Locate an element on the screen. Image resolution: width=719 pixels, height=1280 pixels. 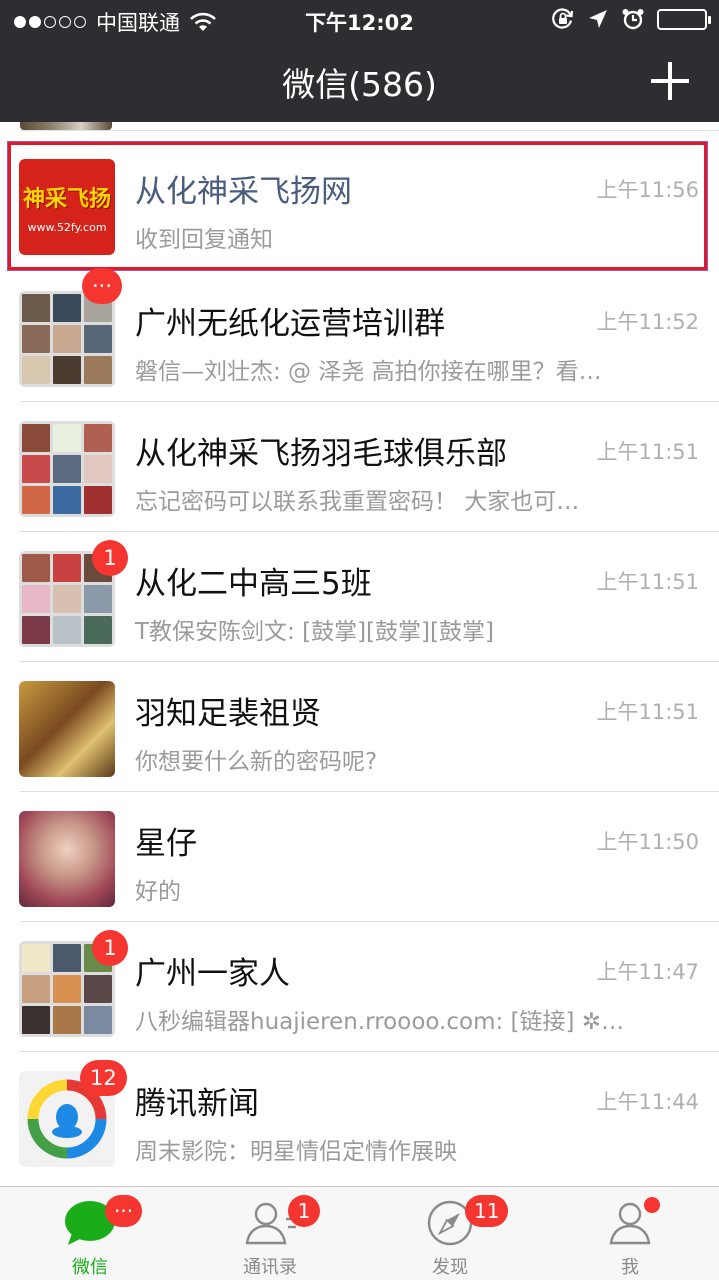
status-right is located at coordinates (631, 19).